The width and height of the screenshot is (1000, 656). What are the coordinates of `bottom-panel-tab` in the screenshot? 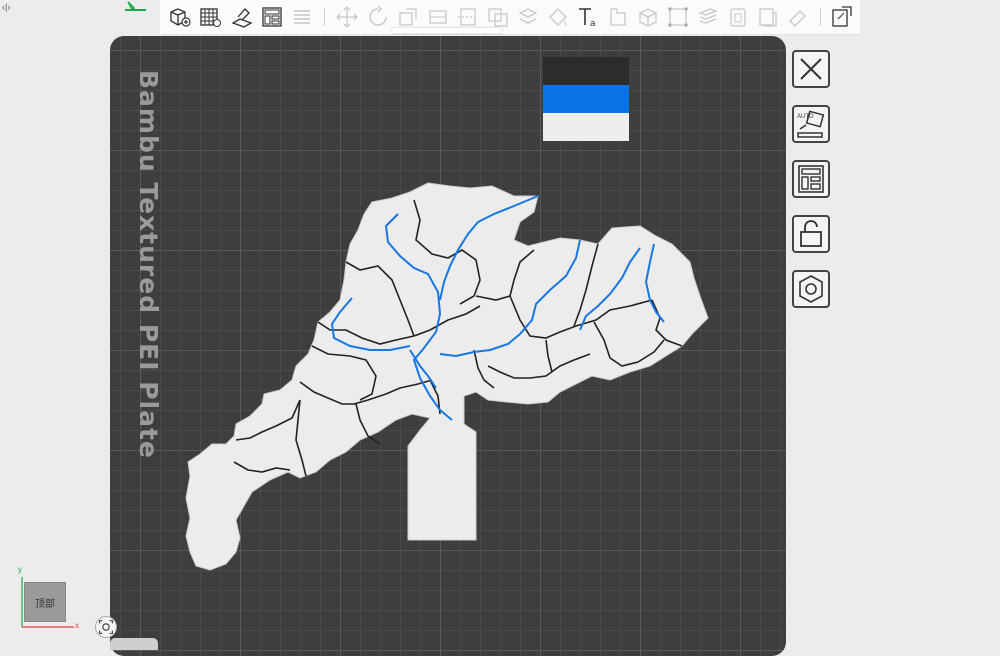 It's located at (134, 644).